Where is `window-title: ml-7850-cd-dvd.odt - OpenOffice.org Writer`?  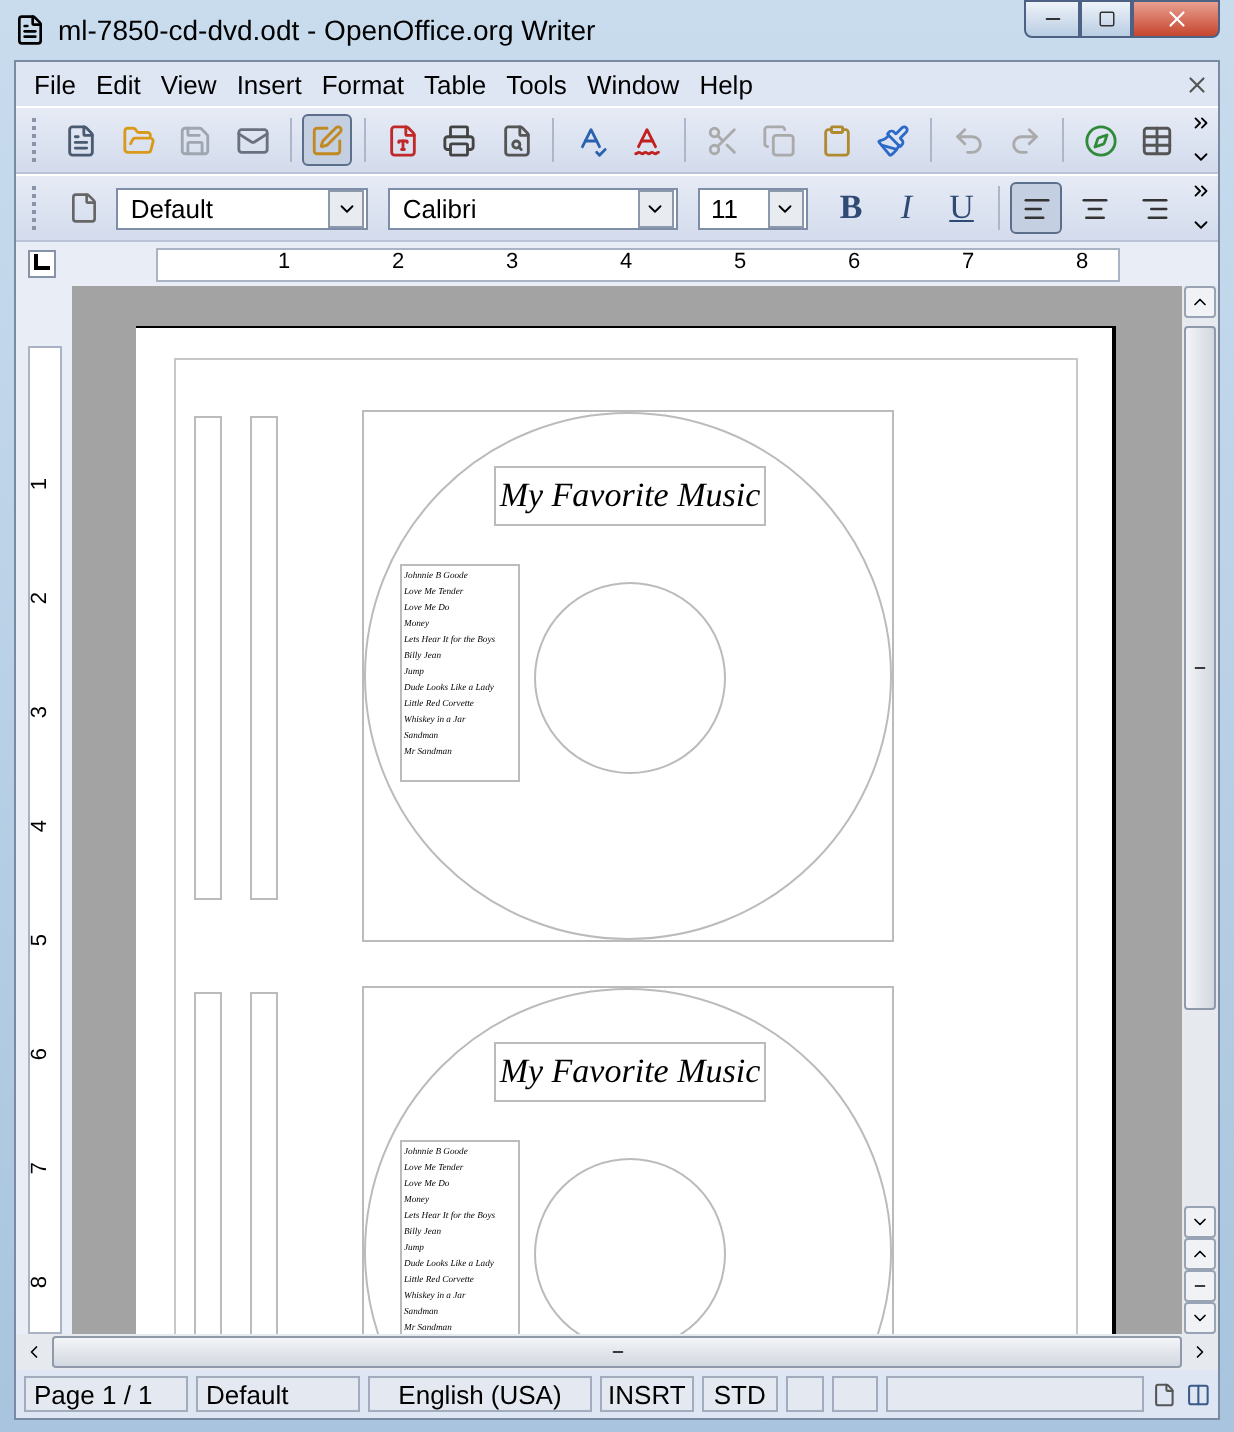
window-title: ml-7850-cd-dvd.odt - OpenOffice.org Writer is located at coordinates (328, 30).